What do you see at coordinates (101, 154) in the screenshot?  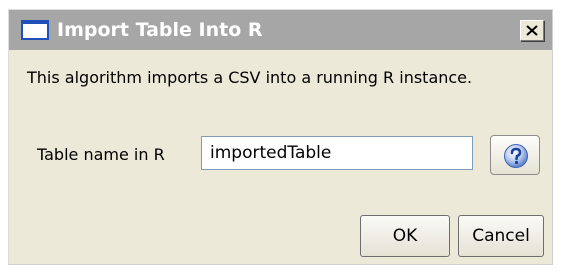 I see `table-name-label: Table name in R` at bounding box center [101, 154].